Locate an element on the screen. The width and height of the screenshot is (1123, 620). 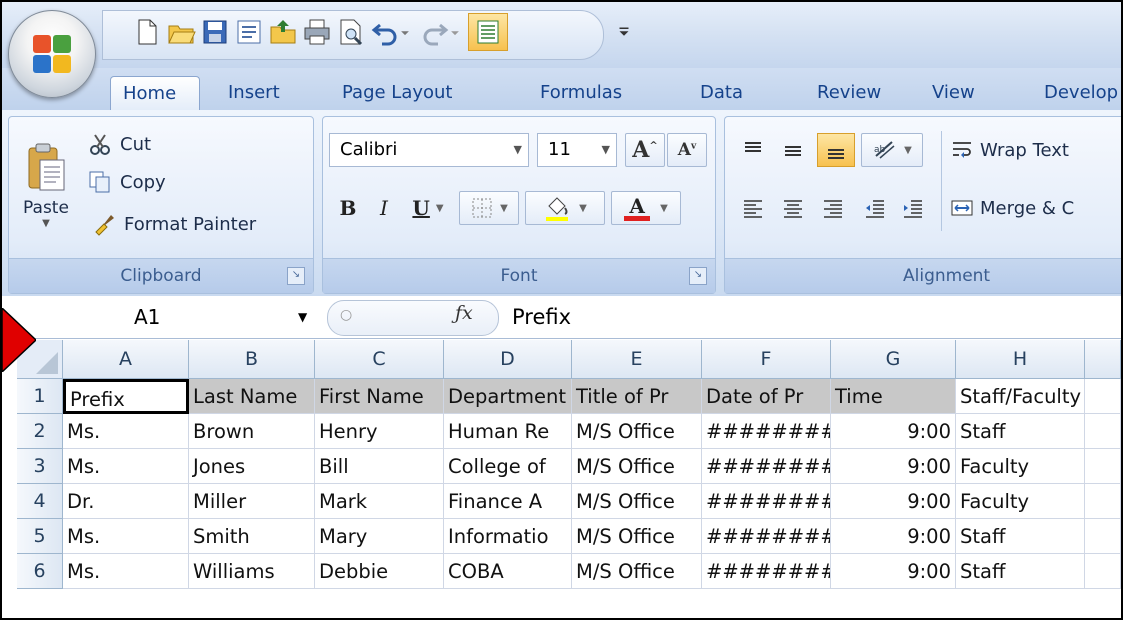
column-header-f: F is located at coordinates (766, 359).